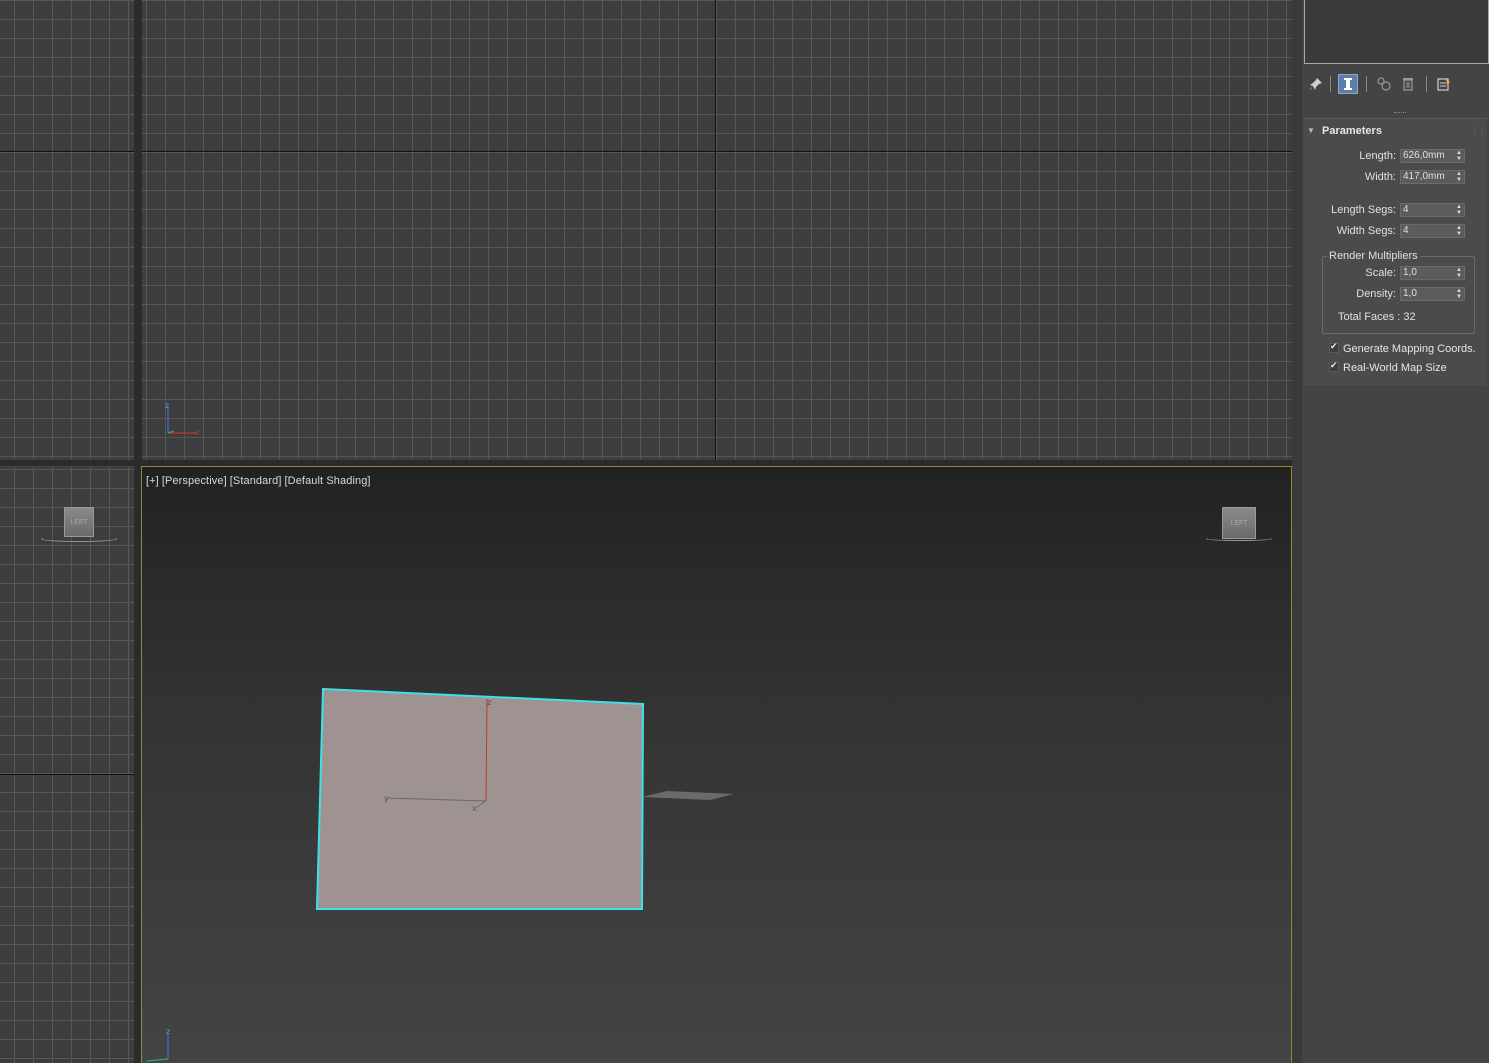  I want to click on gizmo-y-letter: y, so click(386, 798).